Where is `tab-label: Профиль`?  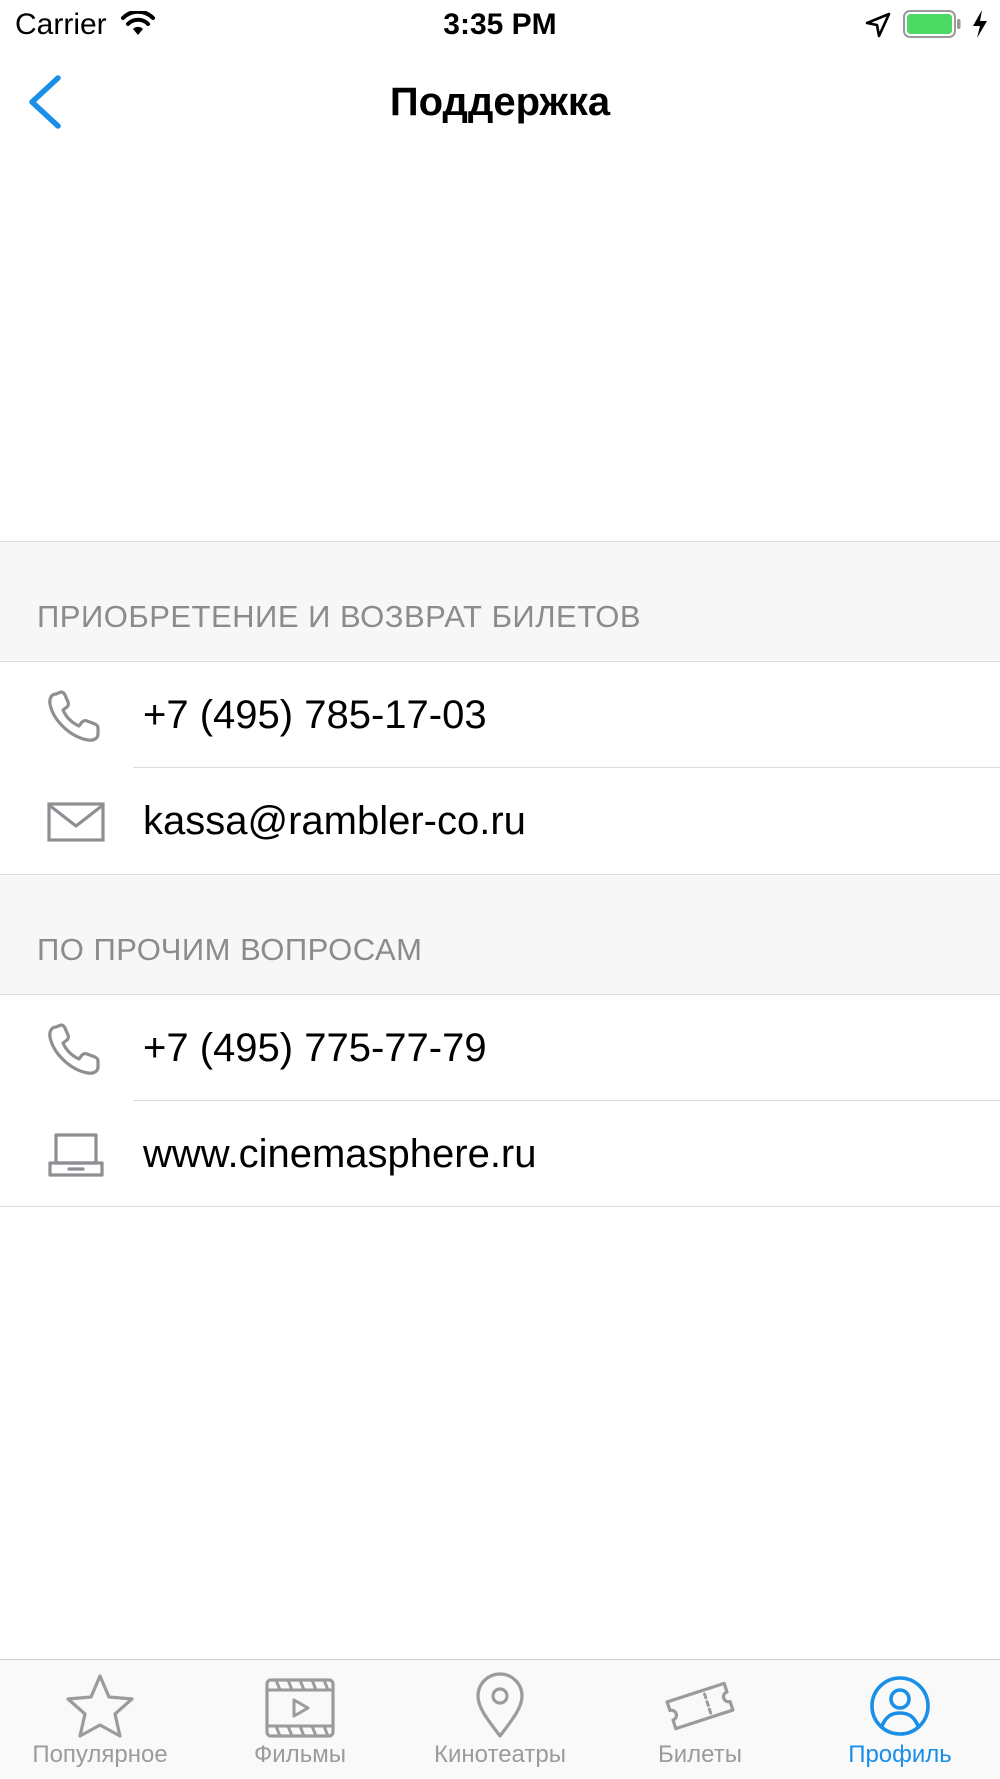
tab-label: Профиль is located at coordinates (900, 1754).